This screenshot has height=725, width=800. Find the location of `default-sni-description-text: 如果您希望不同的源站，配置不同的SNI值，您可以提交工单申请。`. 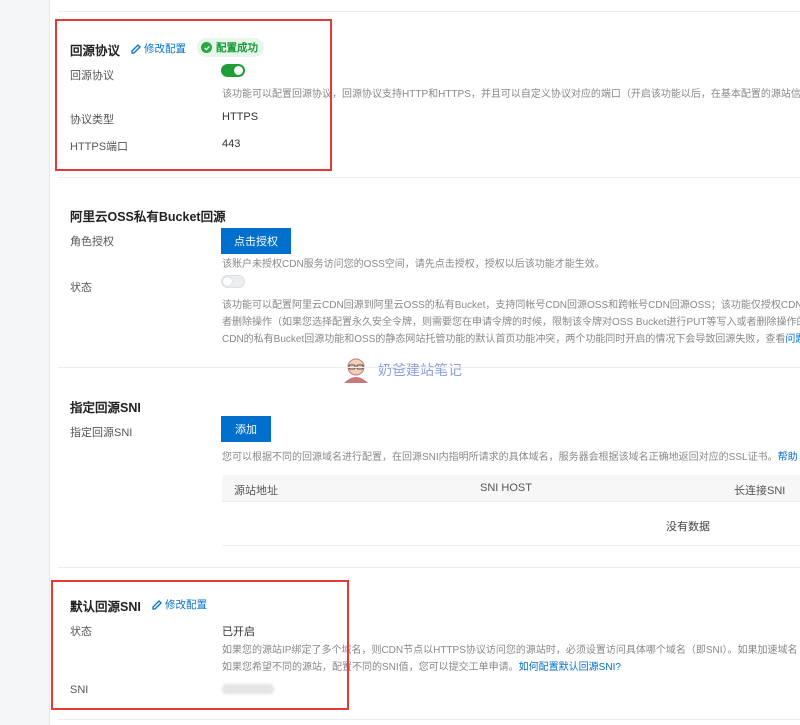

default-sni-description-text: 如果您希望不同的源站，配置不同的SNI值，您可以提交工单申请。 is located at coordinates (370, 667).